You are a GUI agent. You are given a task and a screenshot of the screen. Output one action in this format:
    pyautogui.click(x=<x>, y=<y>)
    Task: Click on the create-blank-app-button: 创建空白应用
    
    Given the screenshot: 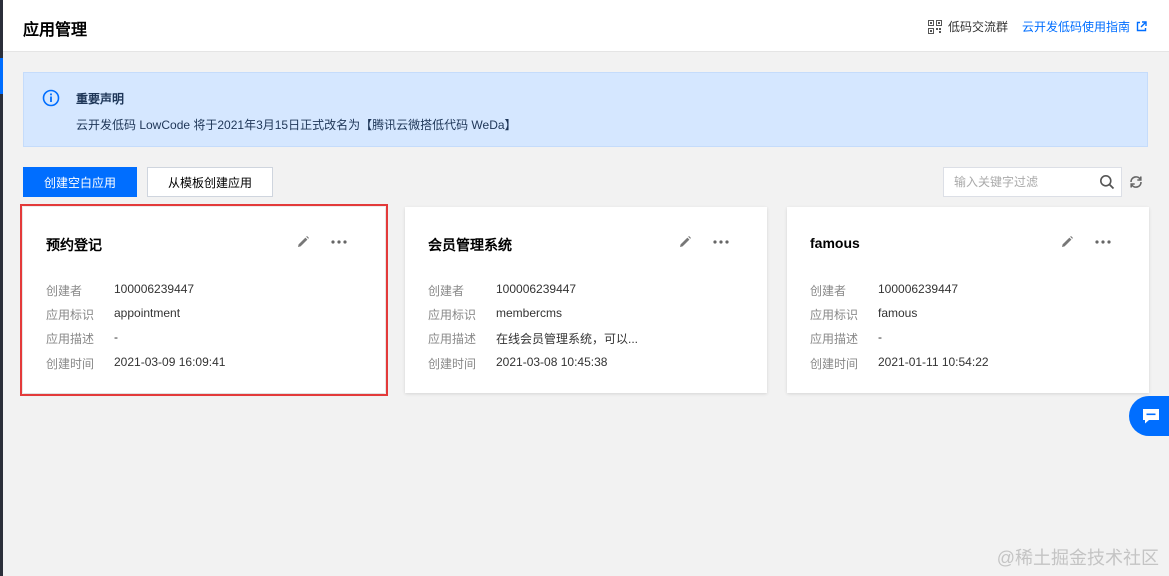 What is the action you would take?
    pyautogui.click(x=80, y=182)
    